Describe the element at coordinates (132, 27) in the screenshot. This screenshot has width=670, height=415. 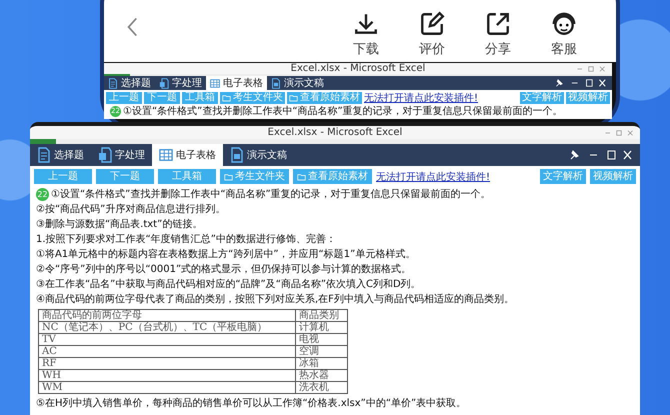
I see `back-icon` at that location.